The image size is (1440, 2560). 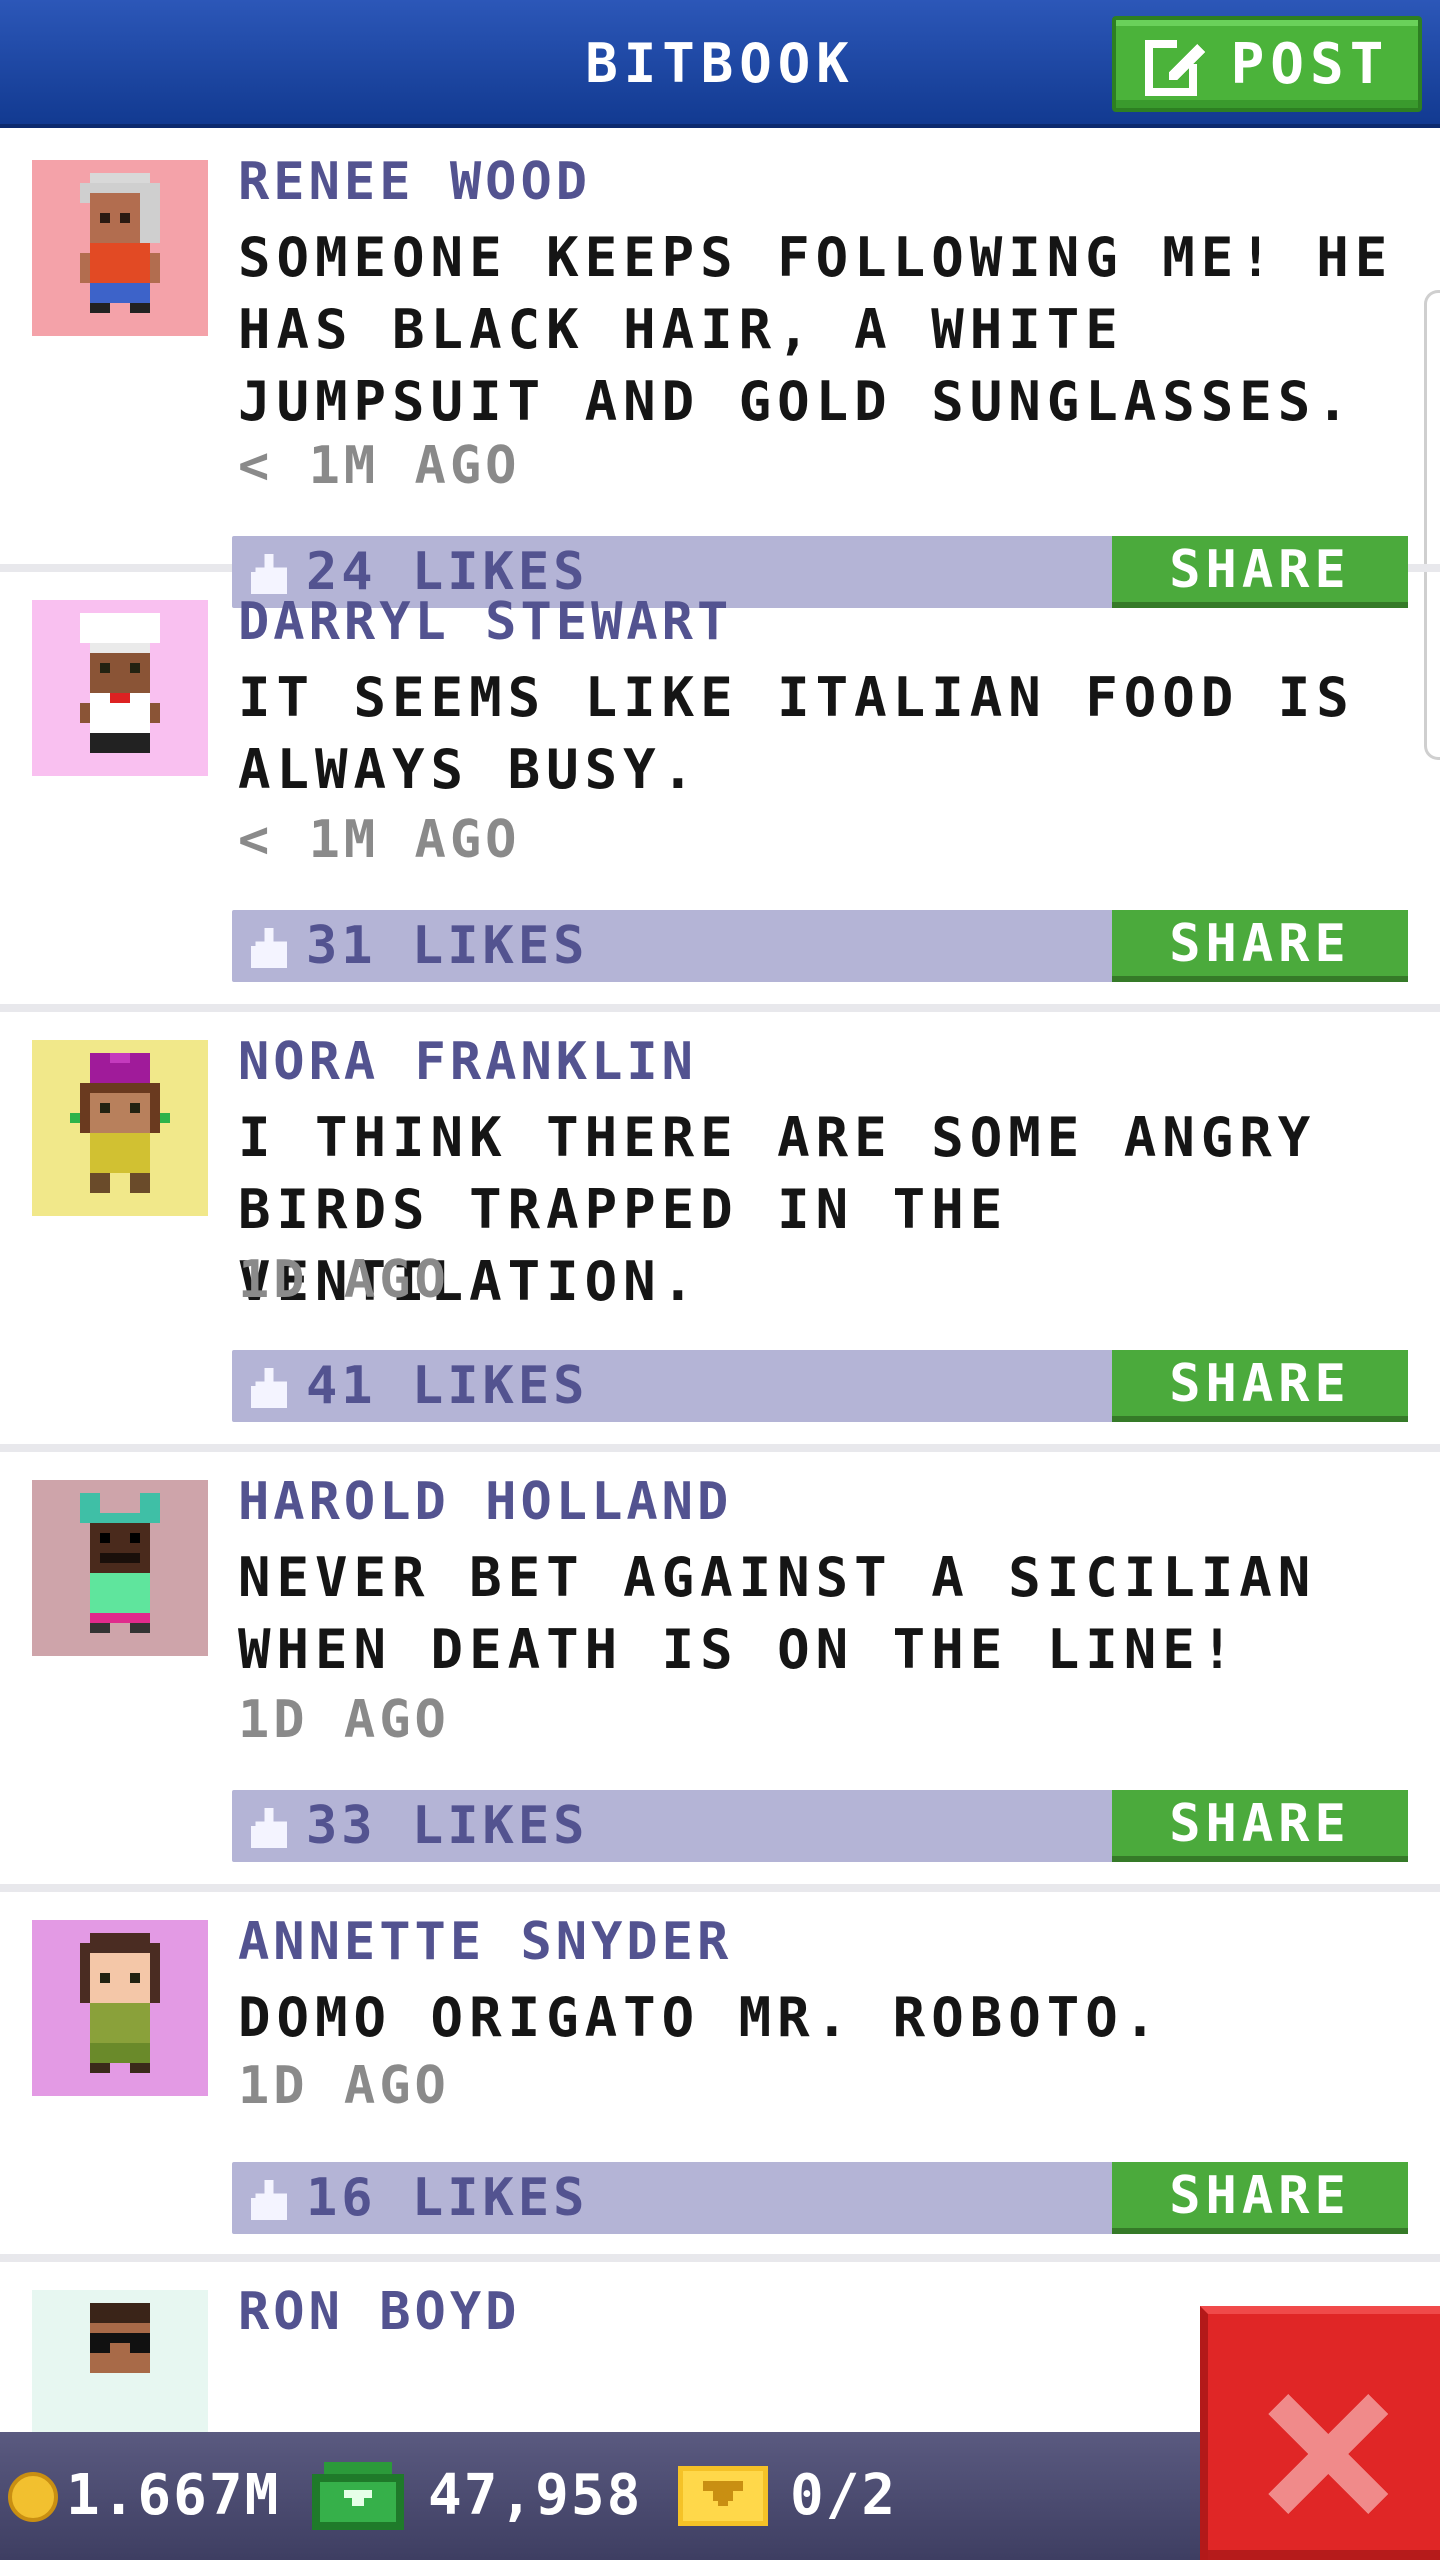 What do you see at coordinates (1310, 64) in the screenshot?
I see `post-button-label: POST` at bounding box center [1310, 64].